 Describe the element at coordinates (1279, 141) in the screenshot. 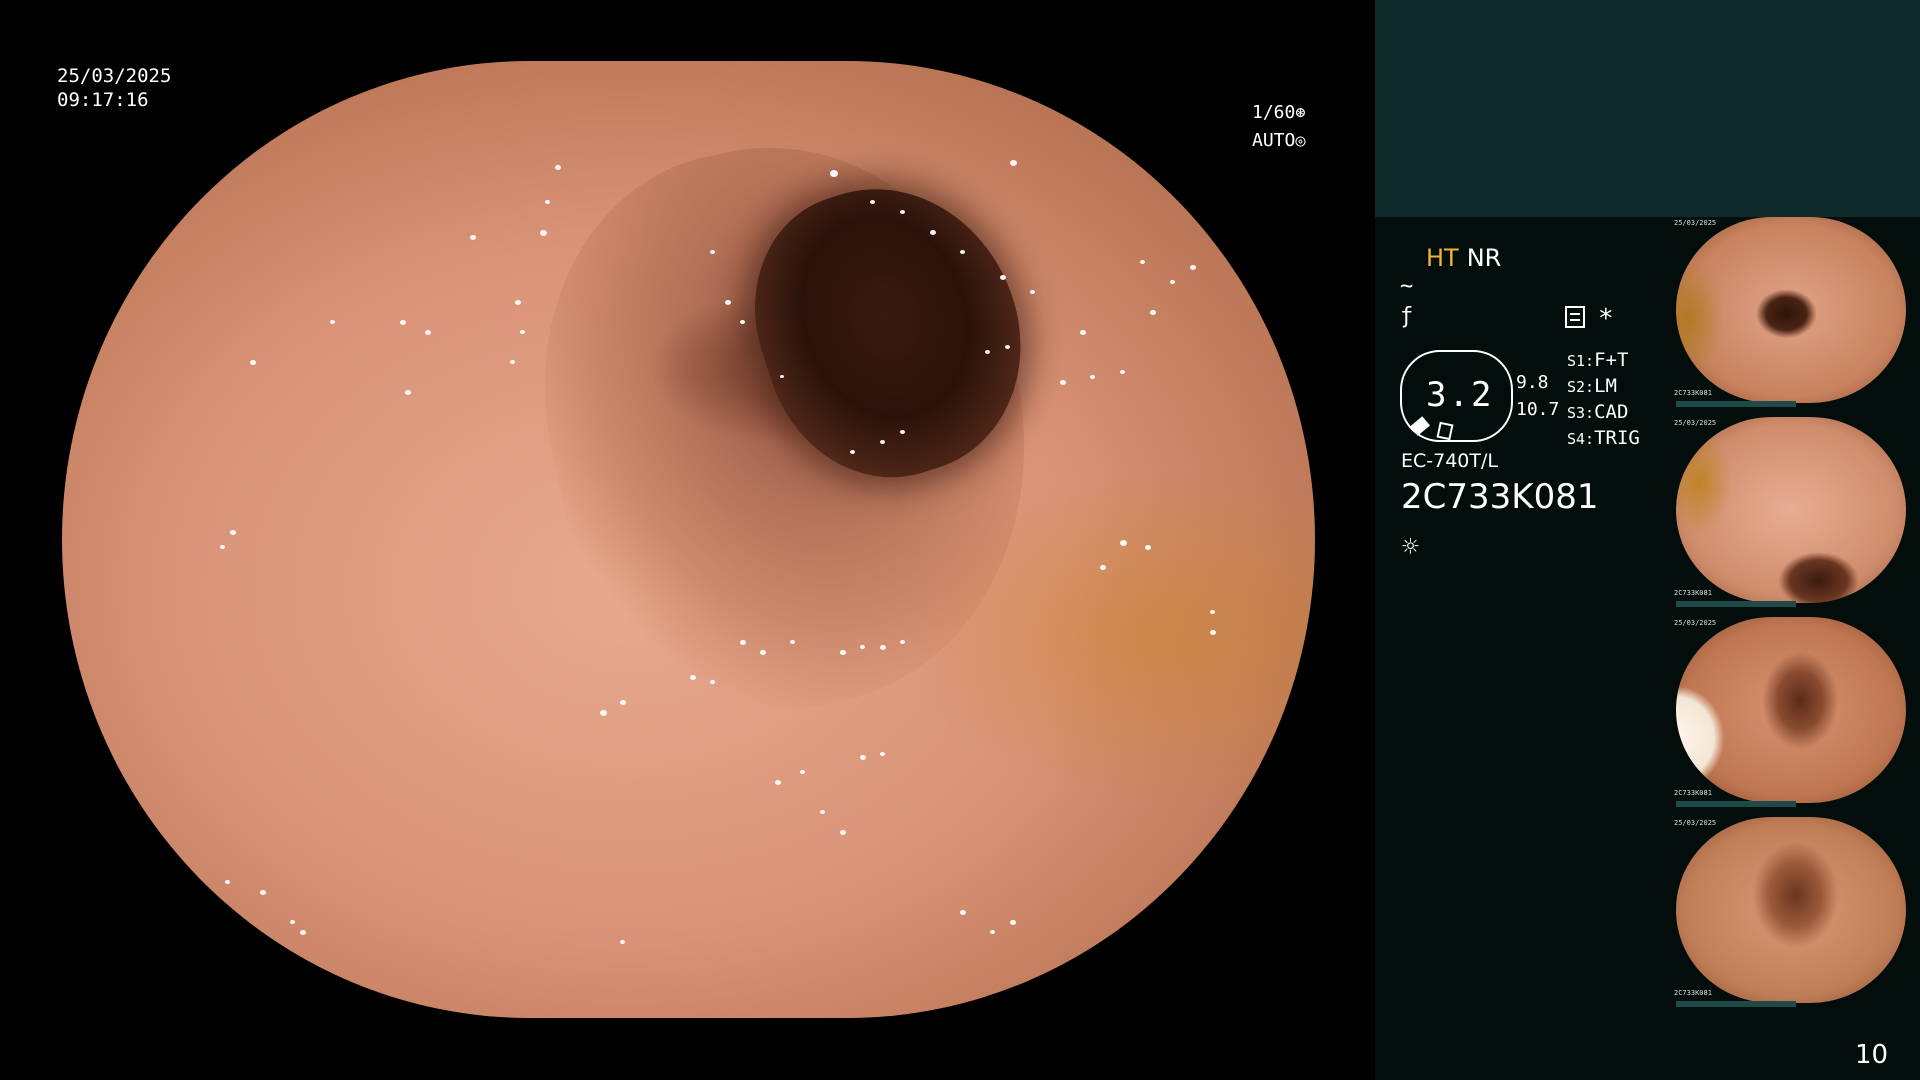

I see `iris-readout: AUTO◎` at that location.